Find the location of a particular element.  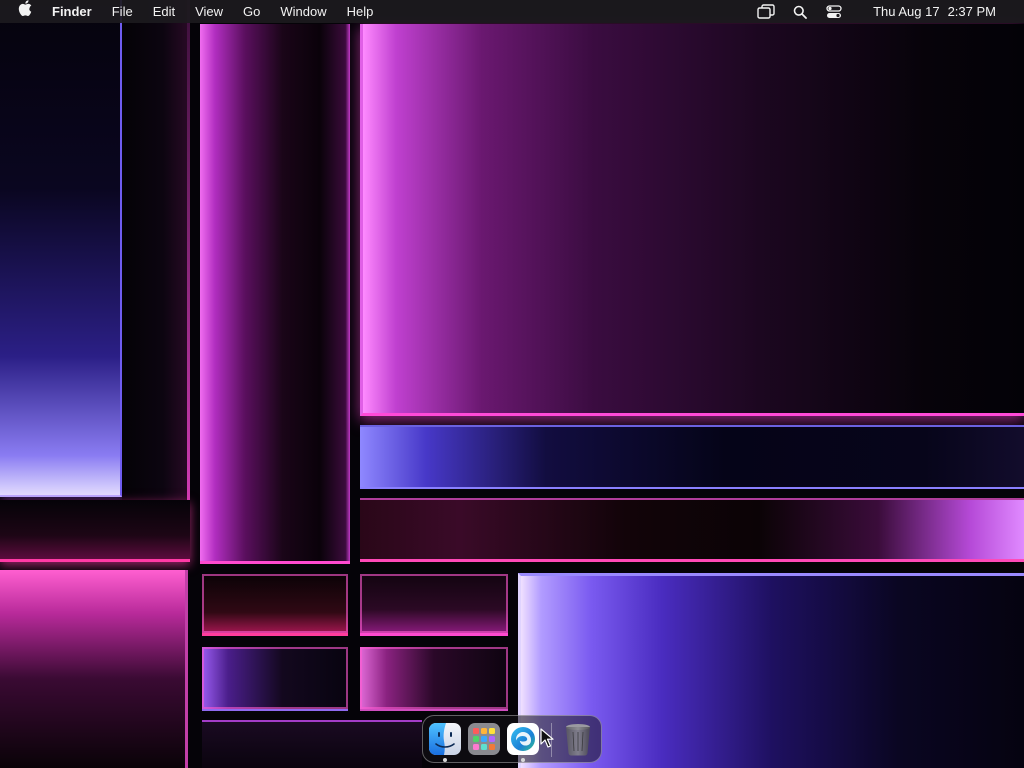

control-center-icon is located at coordinates (834, 12).